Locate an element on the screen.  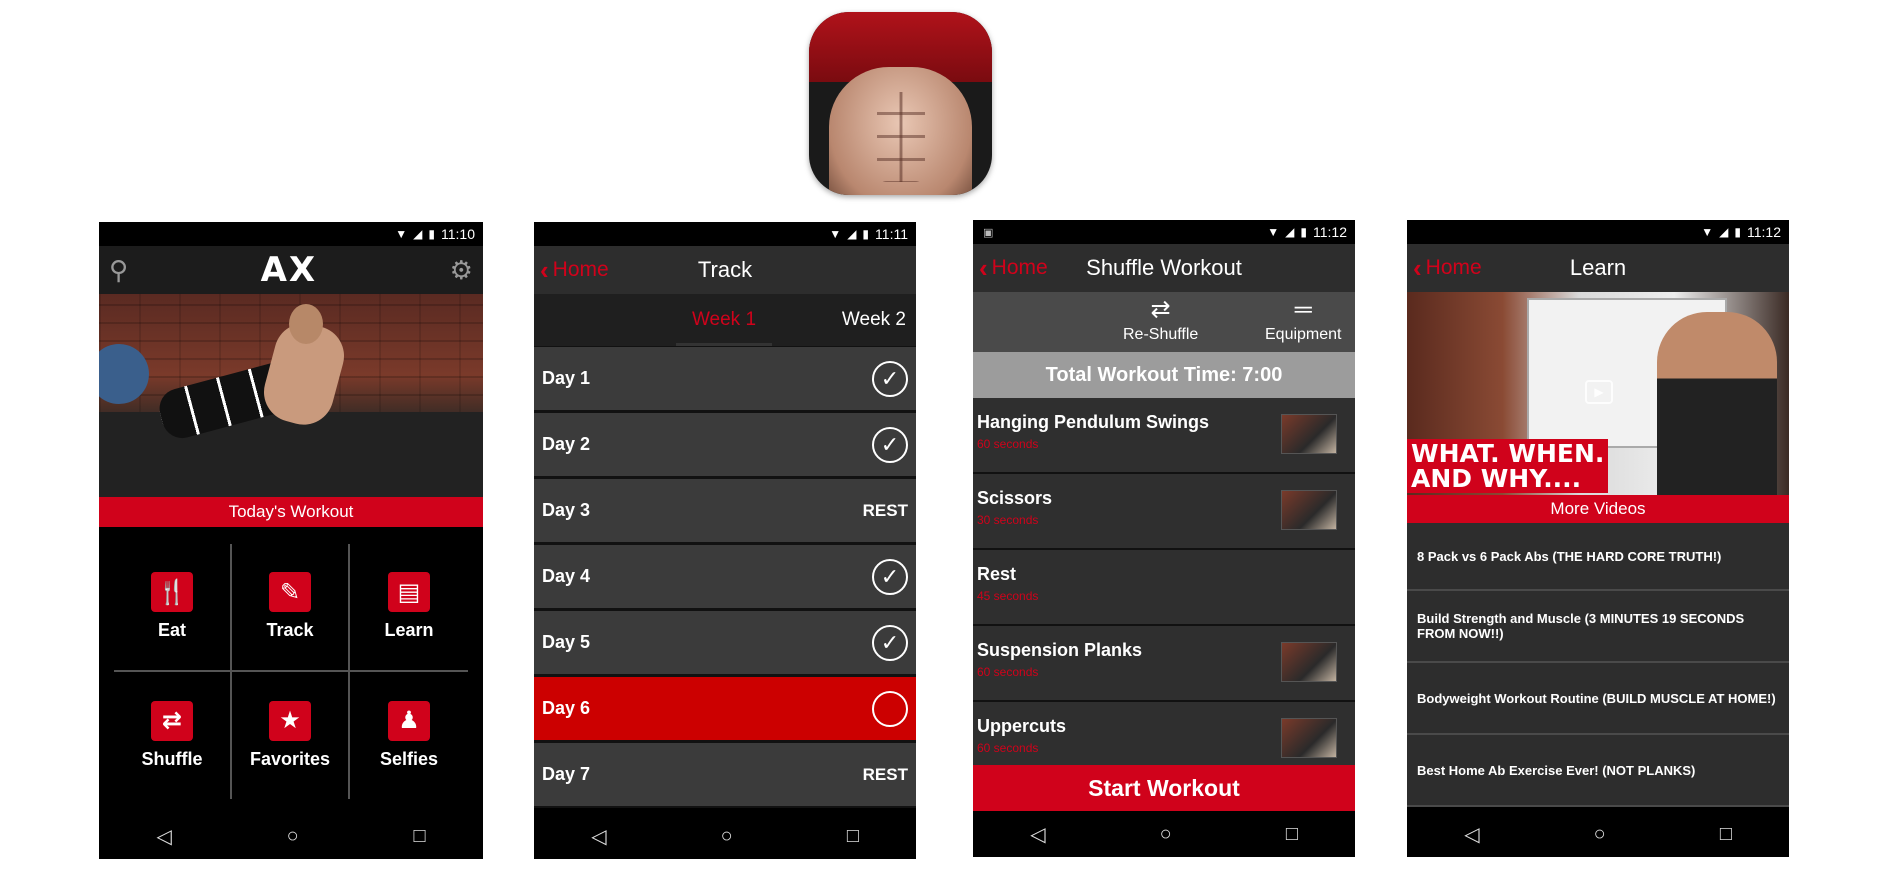
search-icon: ⚲ is located at coordinates (118, 270).